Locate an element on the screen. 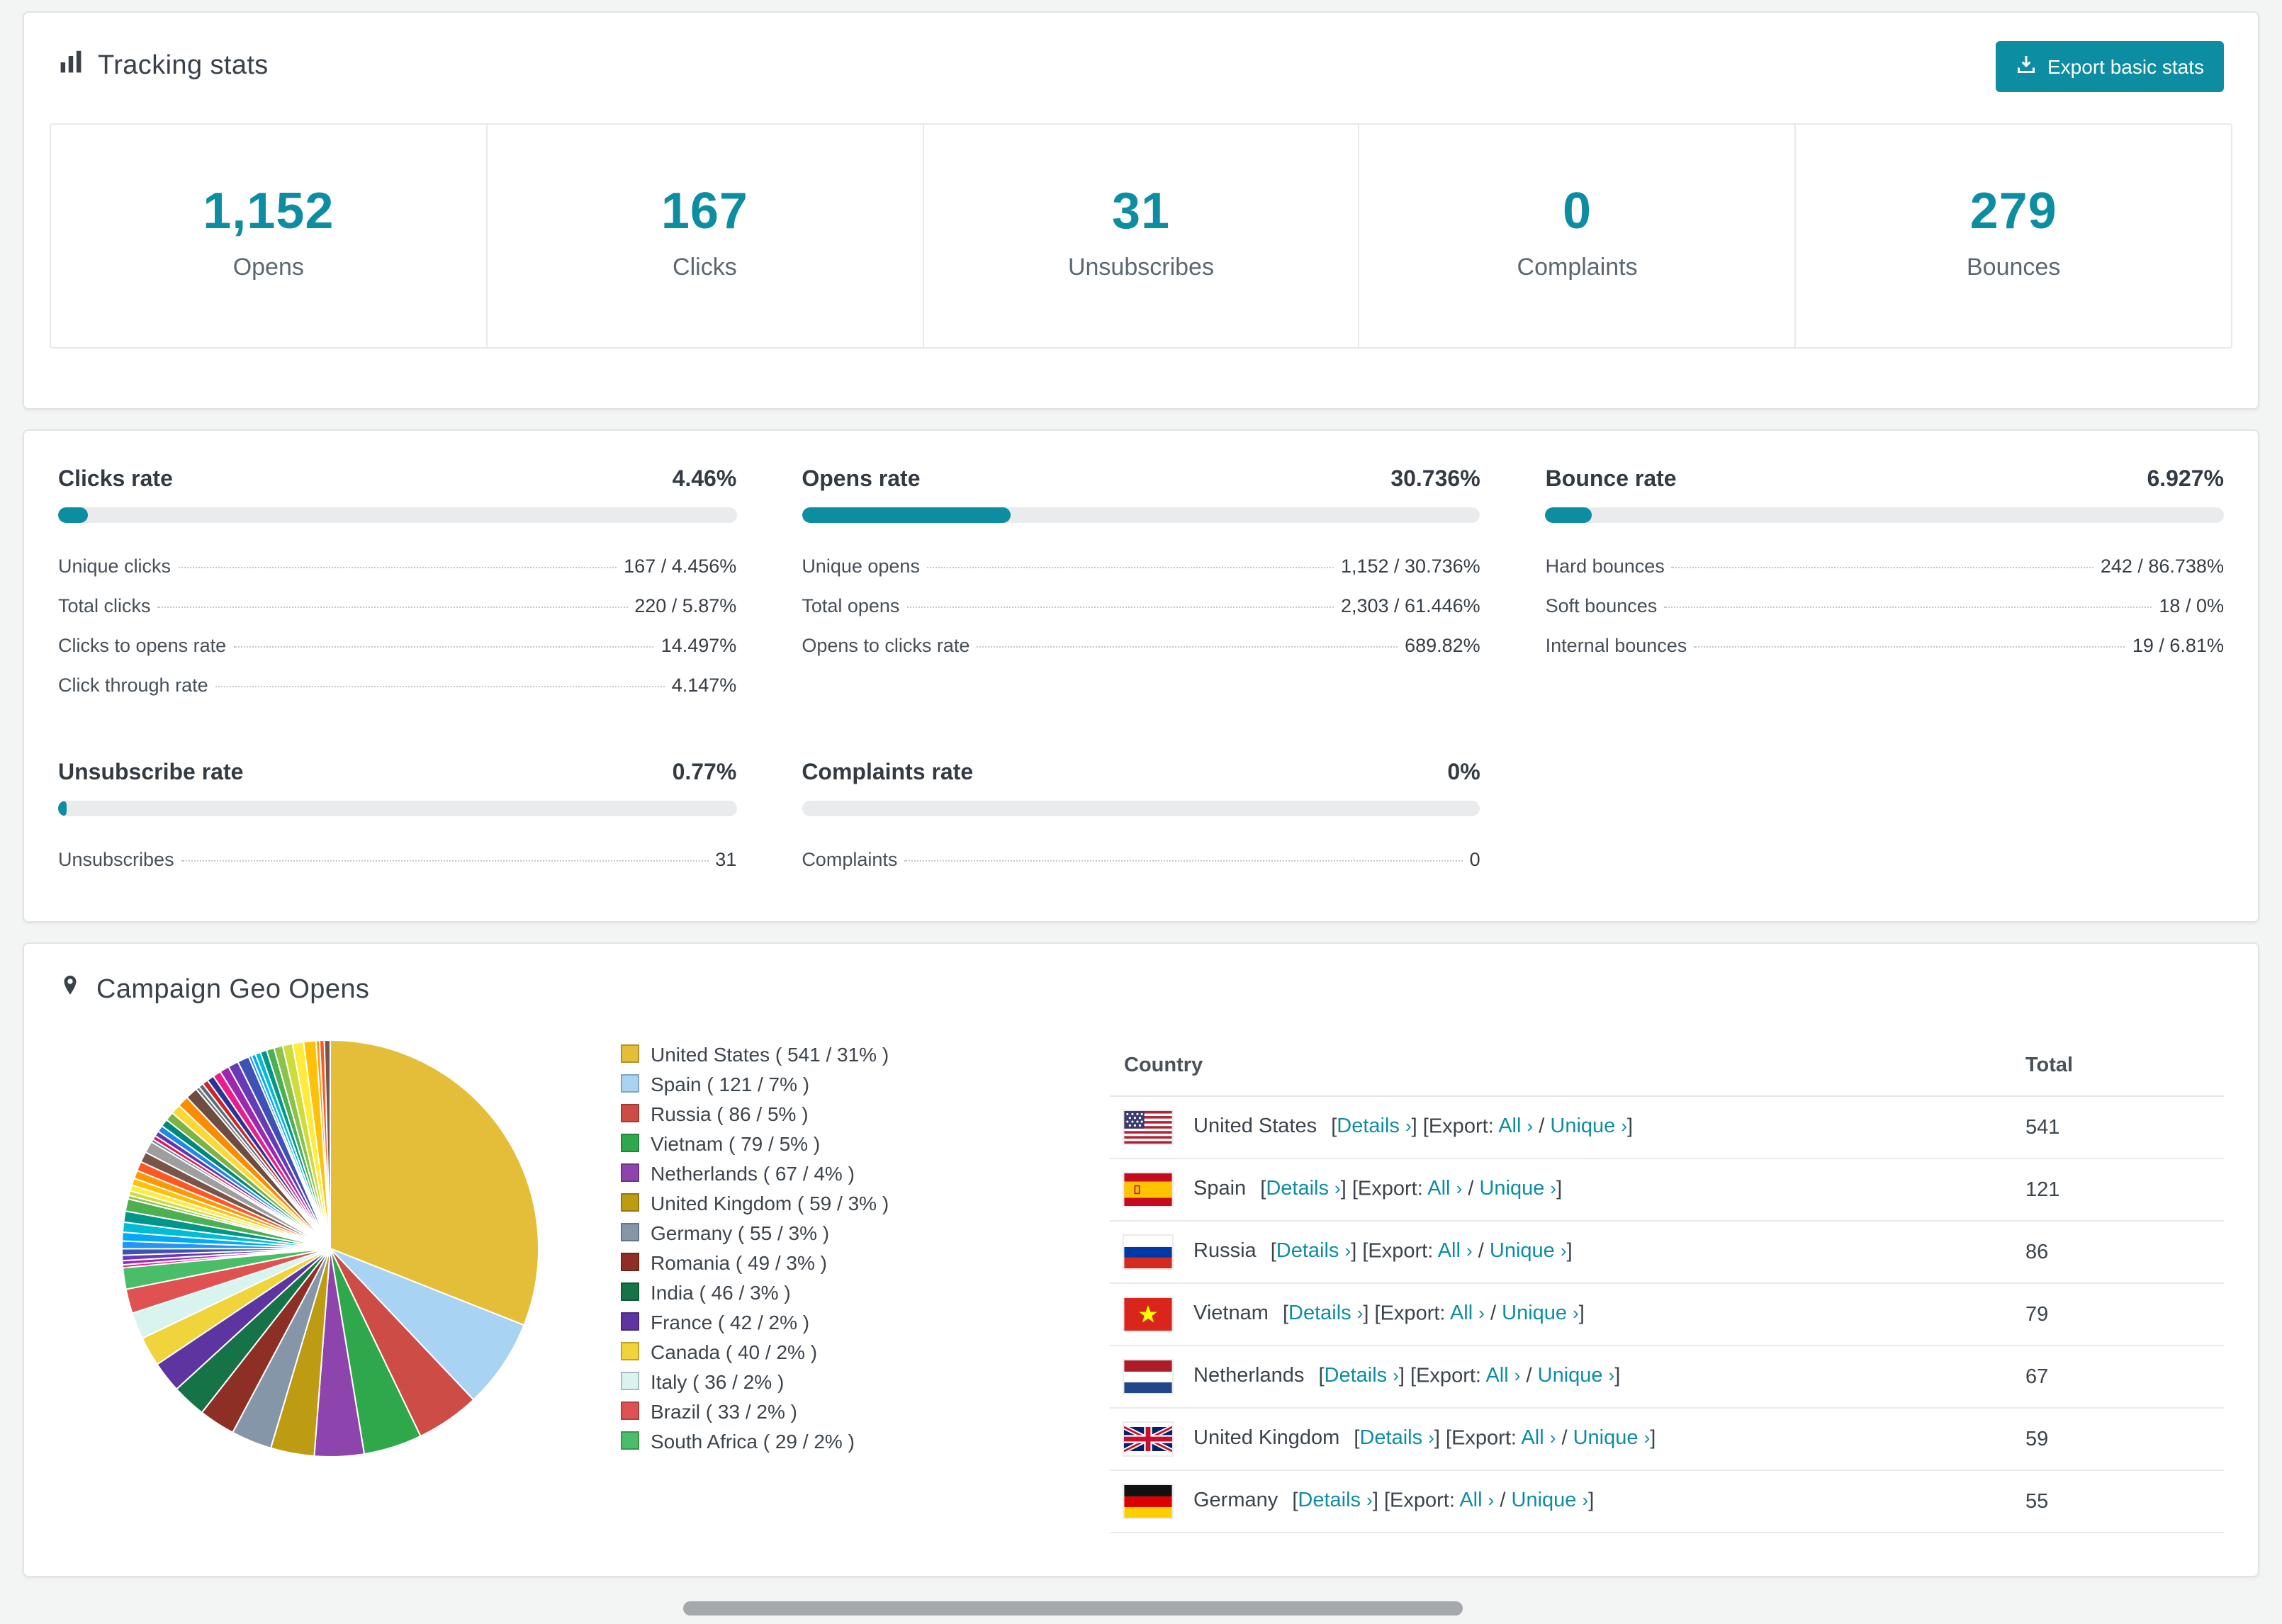 Image resolution: width=2282 pixels, height=1624 pixels. export-label: Export: is located at coordinates (1461, 1127).